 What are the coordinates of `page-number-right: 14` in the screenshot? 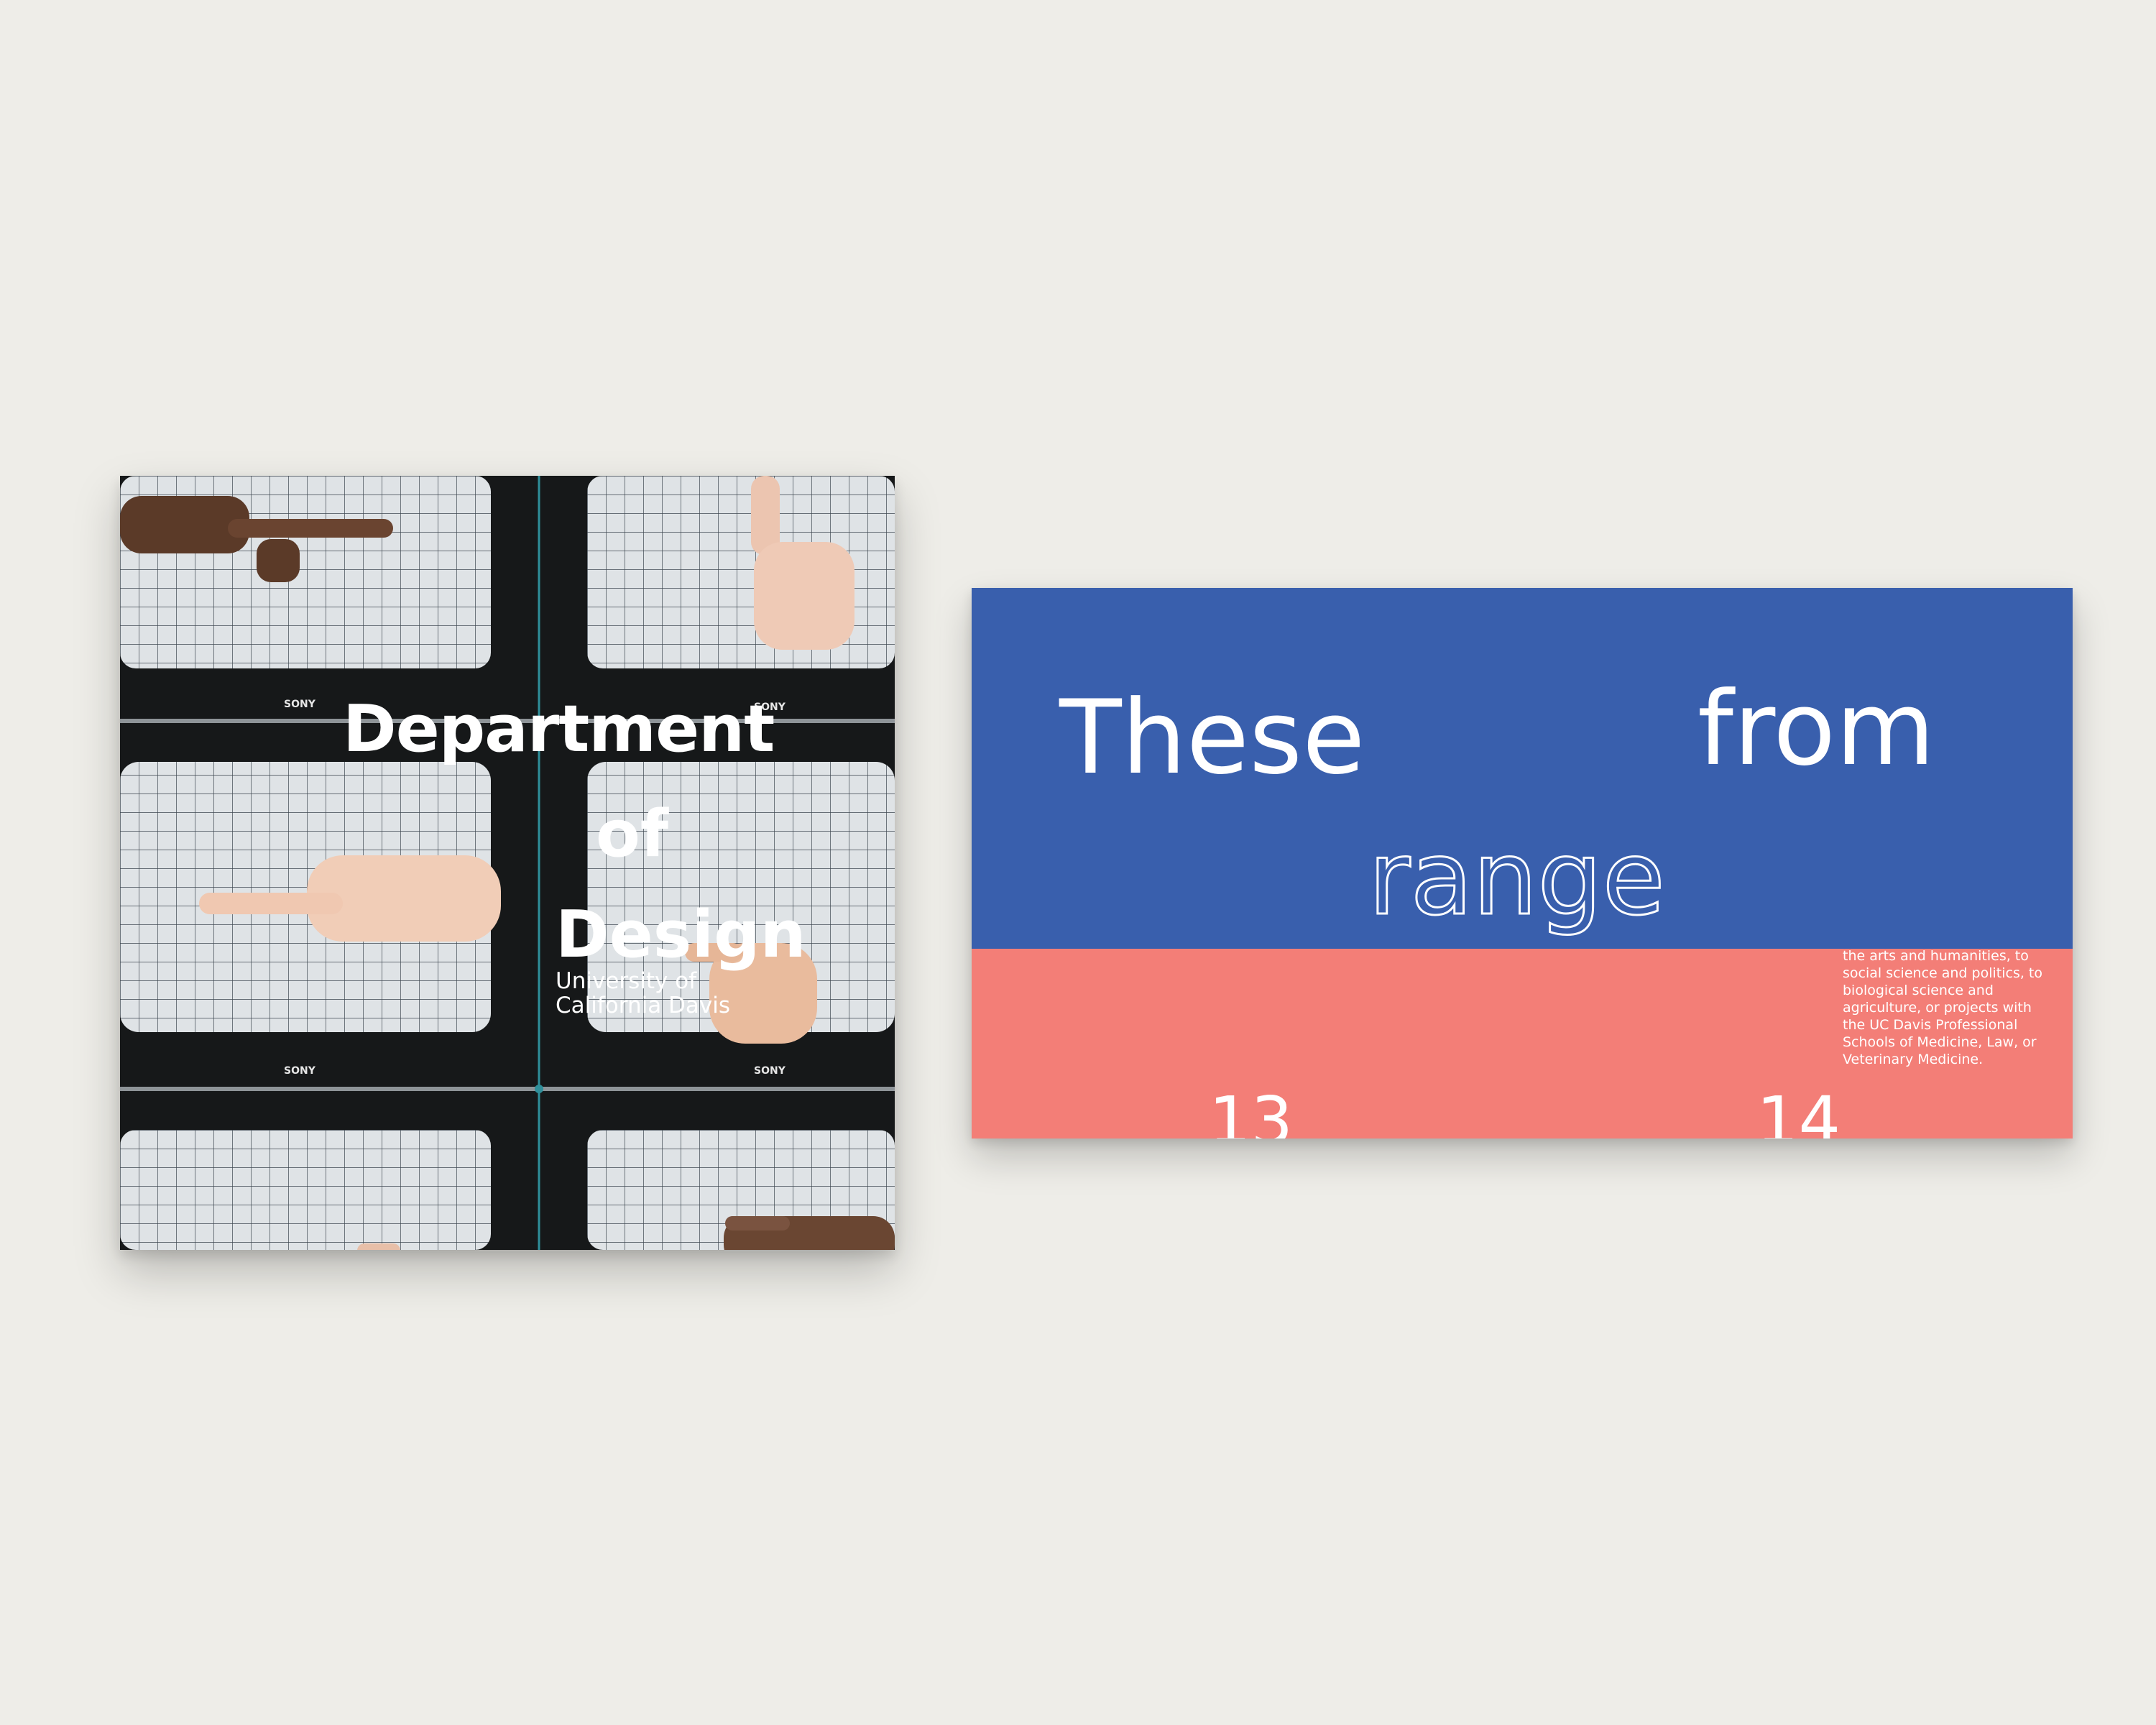 It's located at (1798, 1110).